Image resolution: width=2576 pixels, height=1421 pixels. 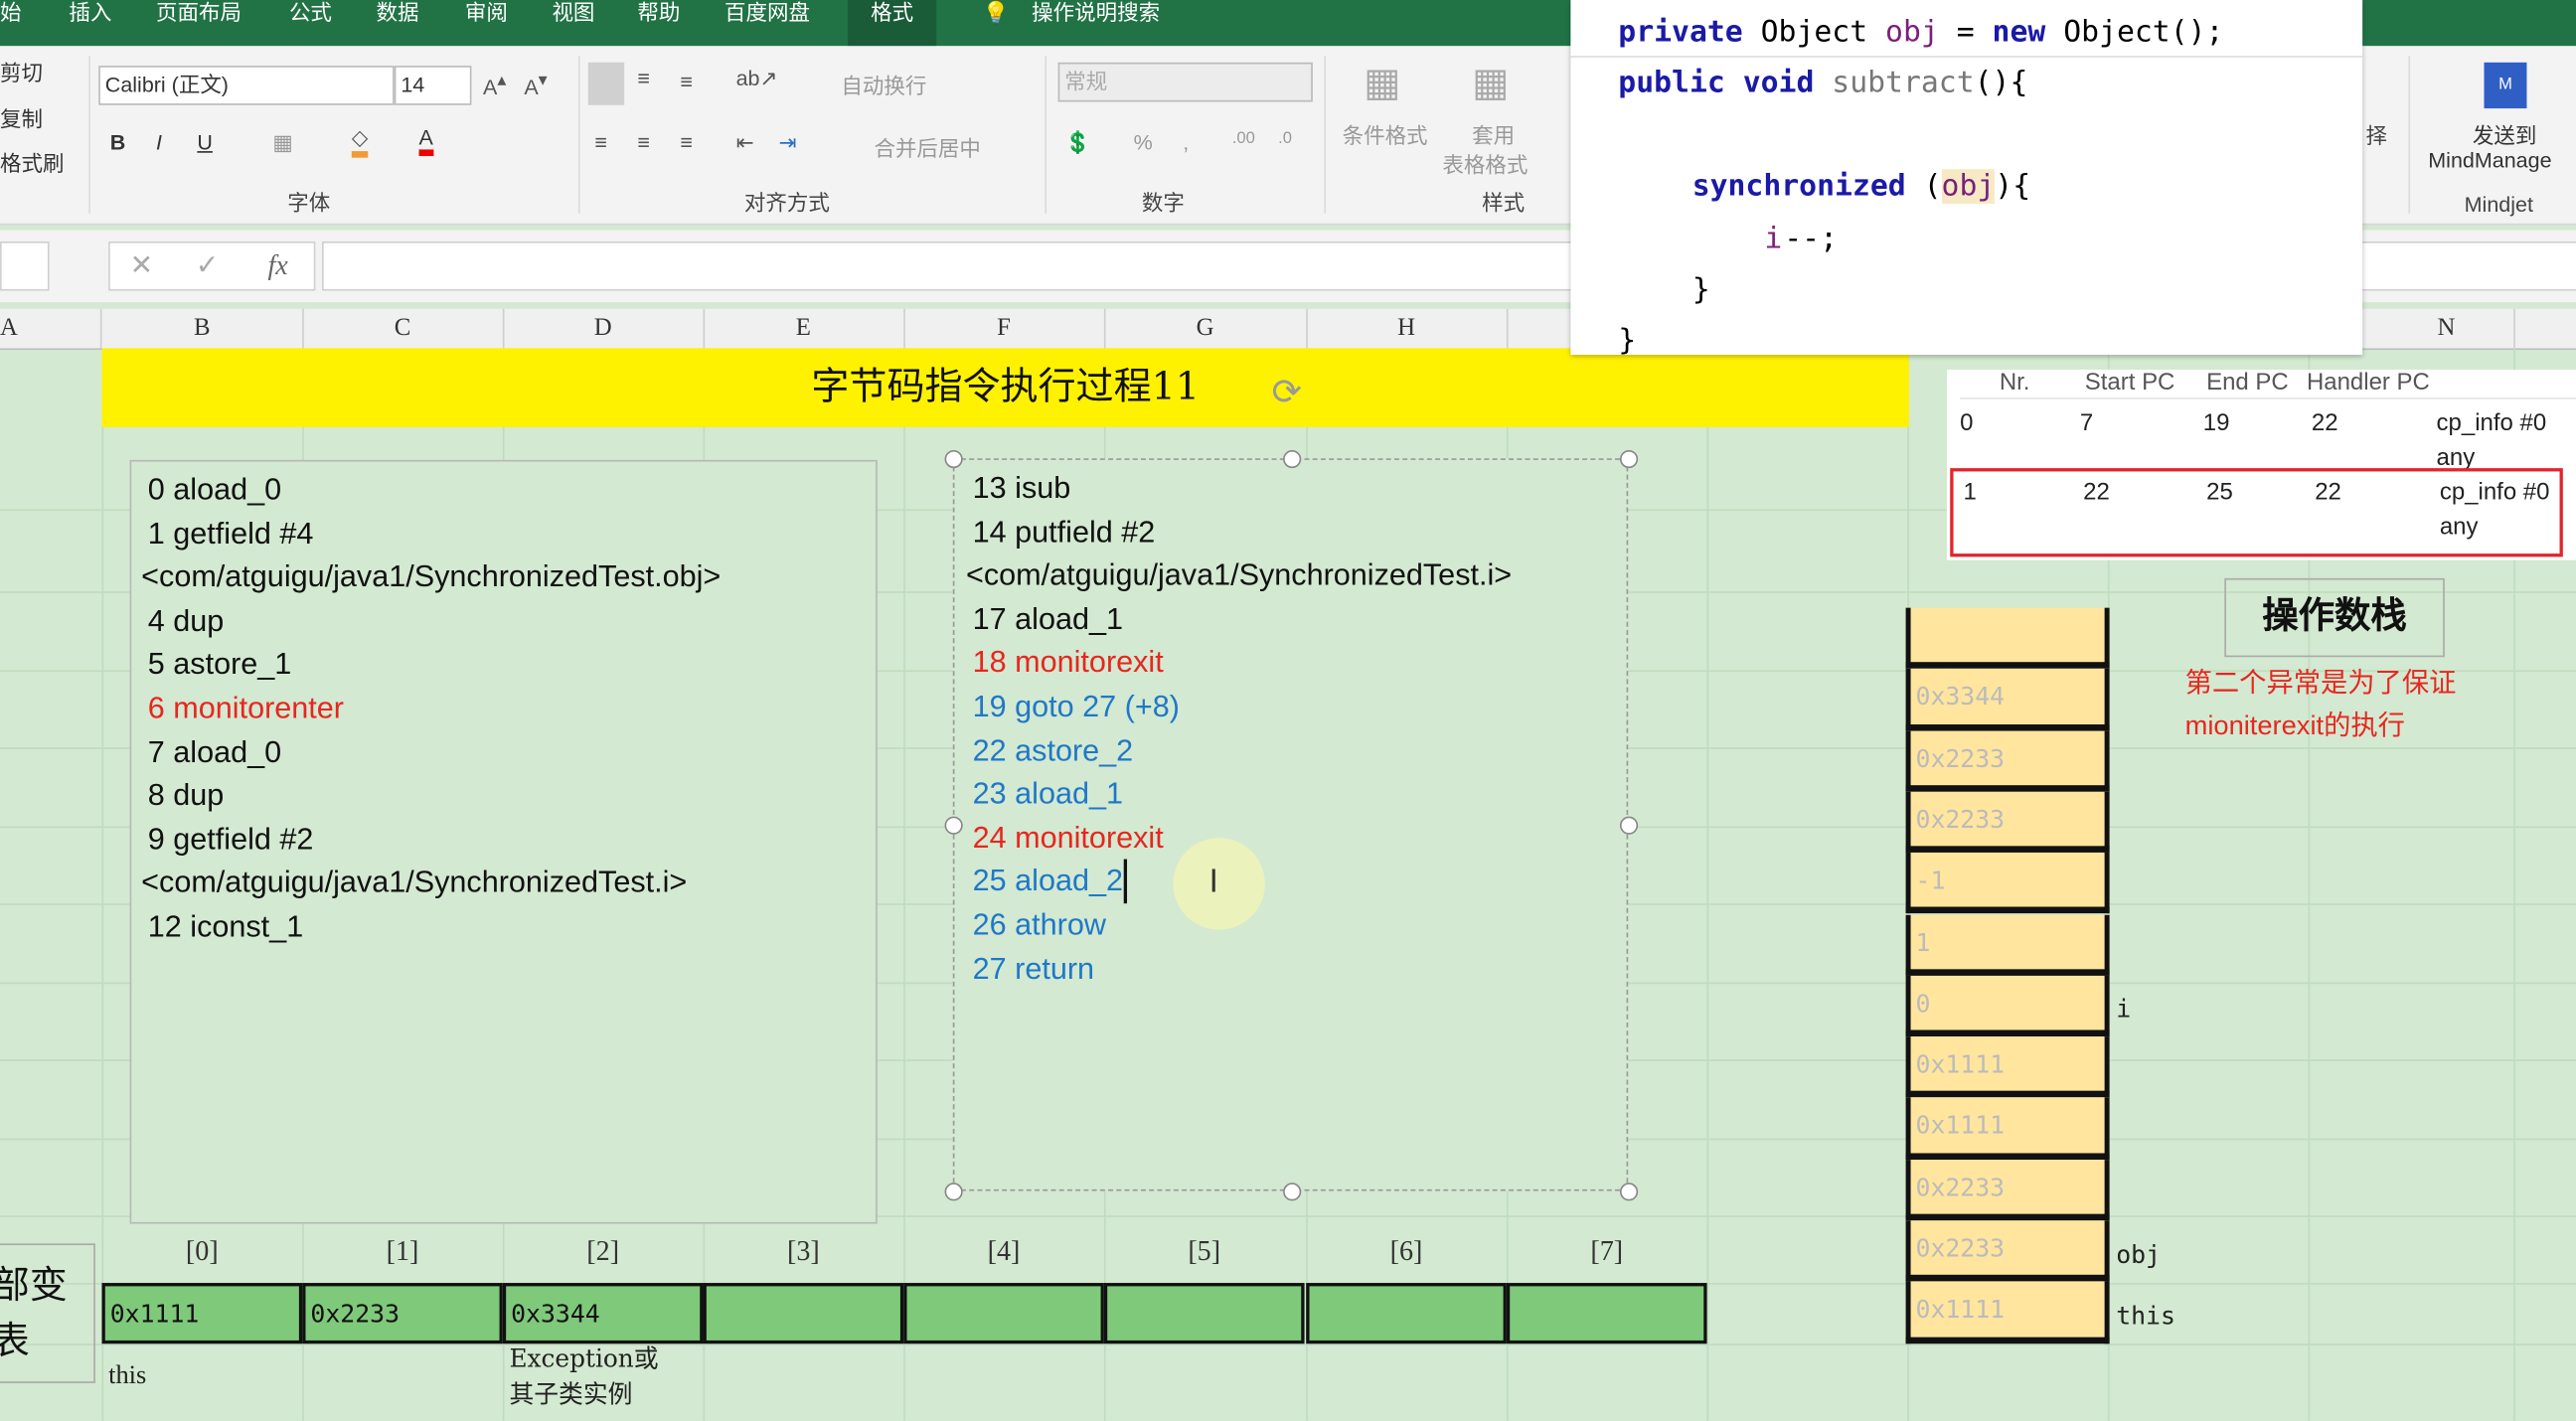 I want to click on column-header-d: D, so click(x=604, y=328).